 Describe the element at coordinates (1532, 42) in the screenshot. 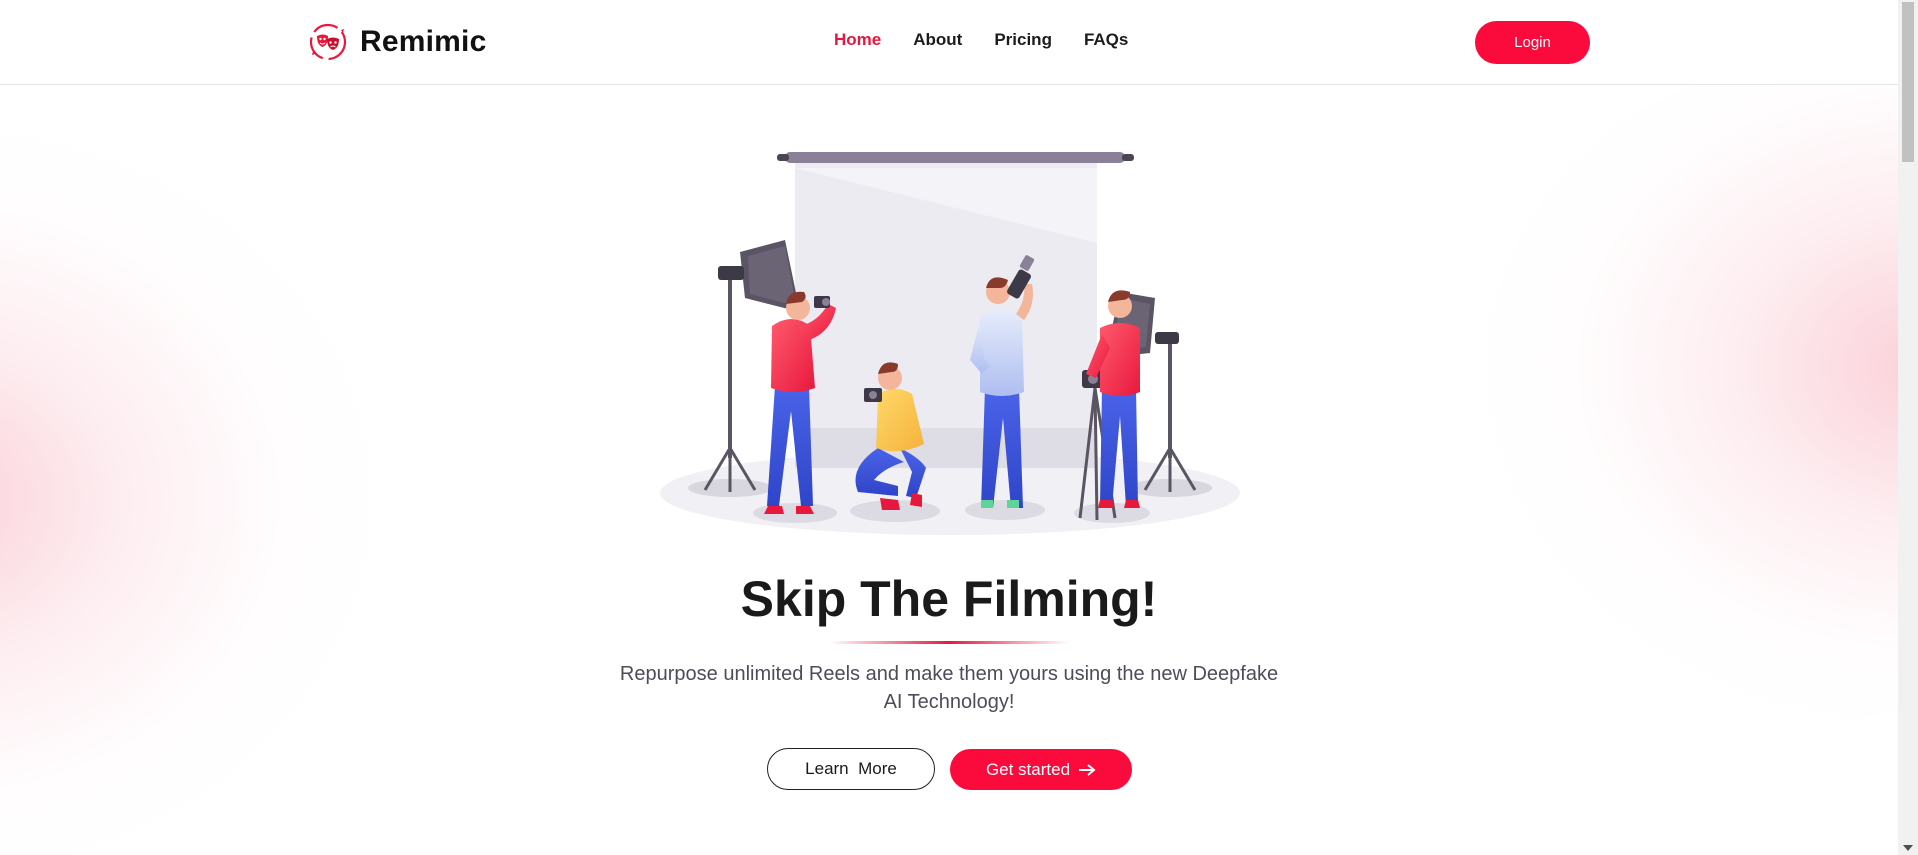

I see `login-button: Login` at that location.